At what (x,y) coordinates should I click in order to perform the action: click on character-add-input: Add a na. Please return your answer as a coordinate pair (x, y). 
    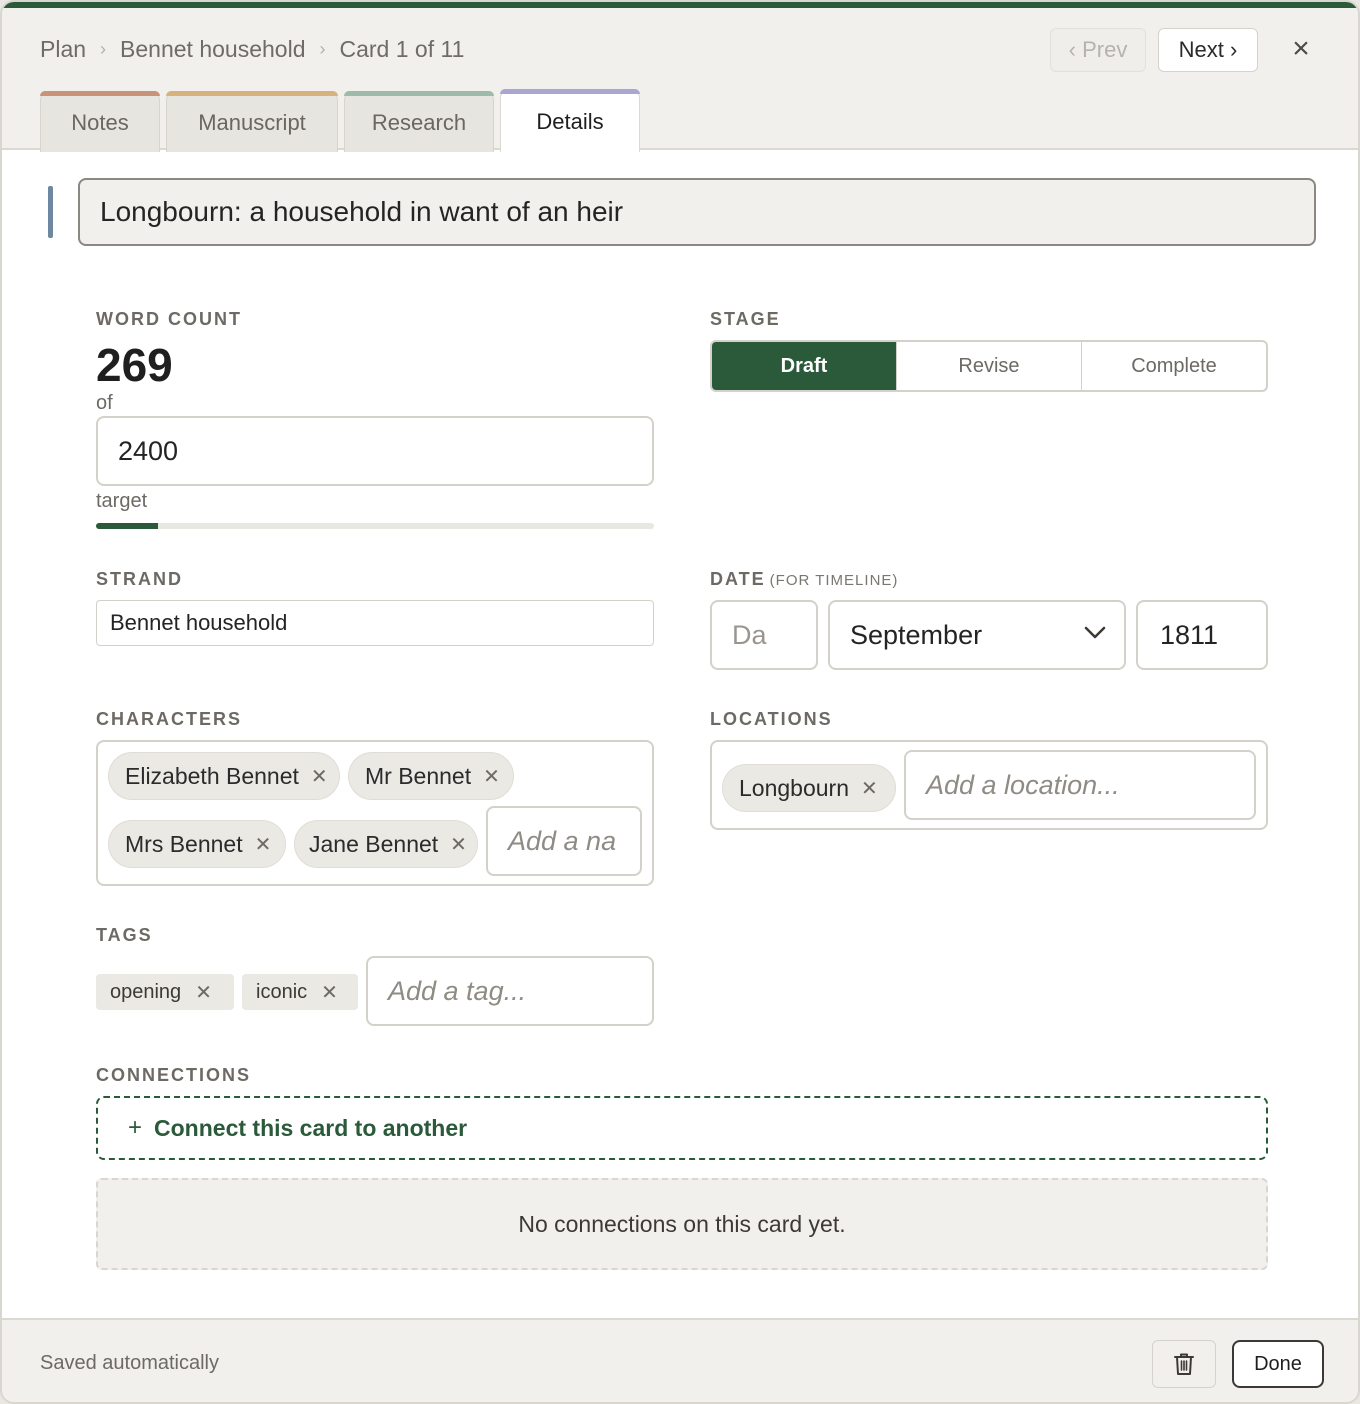
    Looking at the image, I should click on (564, 841).